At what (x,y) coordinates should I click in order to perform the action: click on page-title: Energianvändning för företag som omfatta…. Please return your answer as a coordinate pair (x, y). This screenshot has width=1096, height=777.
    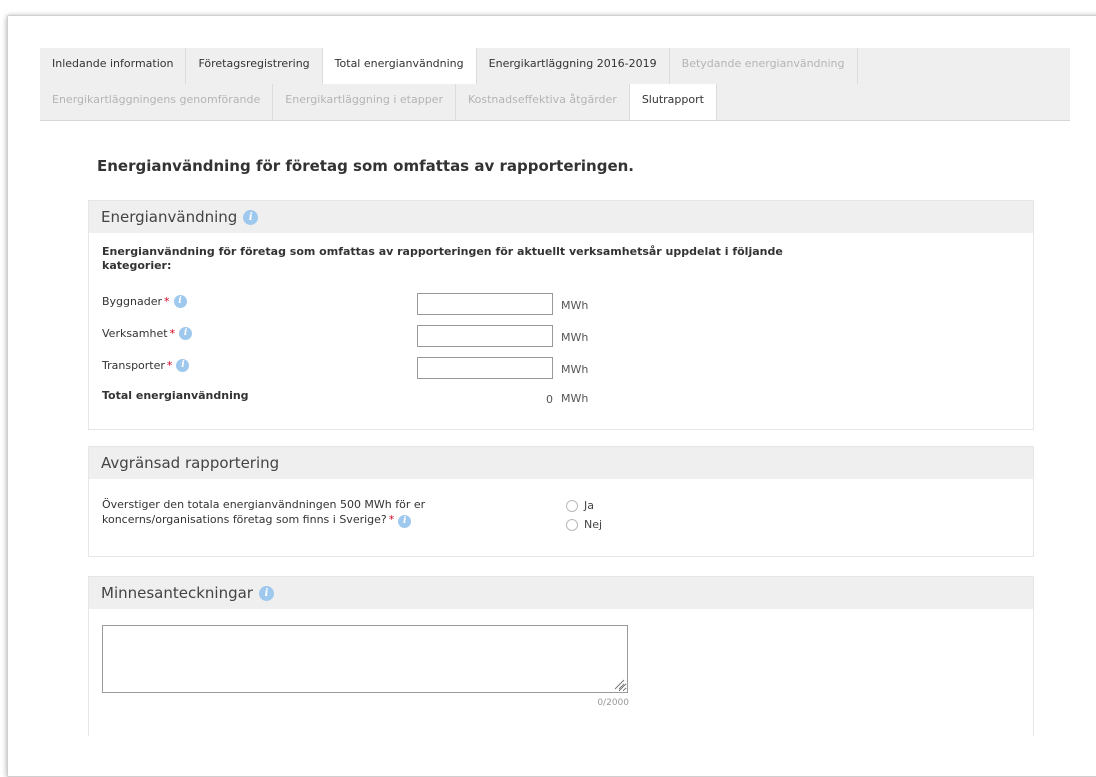
    Looking at the image, I should click on (366, 166).